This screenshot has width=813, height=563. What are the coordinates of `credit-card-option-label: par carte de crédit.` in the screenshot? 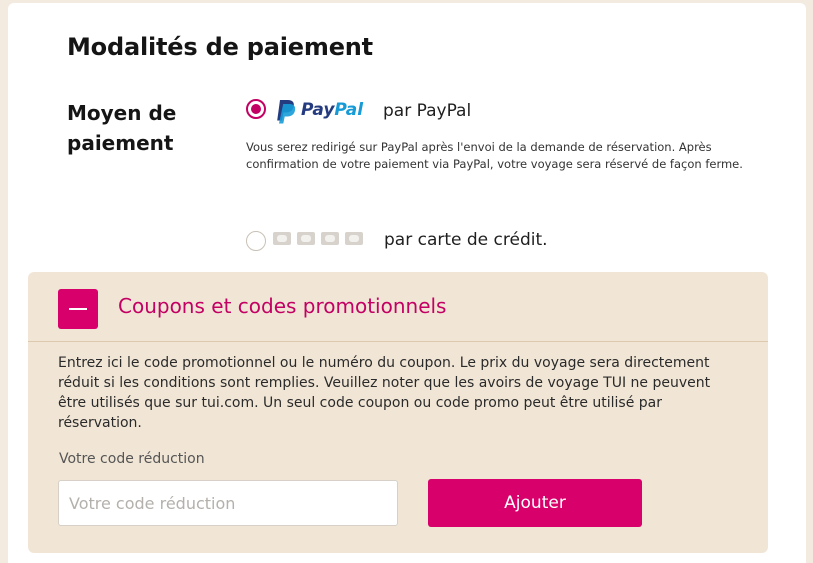 It's located at (466, 240).